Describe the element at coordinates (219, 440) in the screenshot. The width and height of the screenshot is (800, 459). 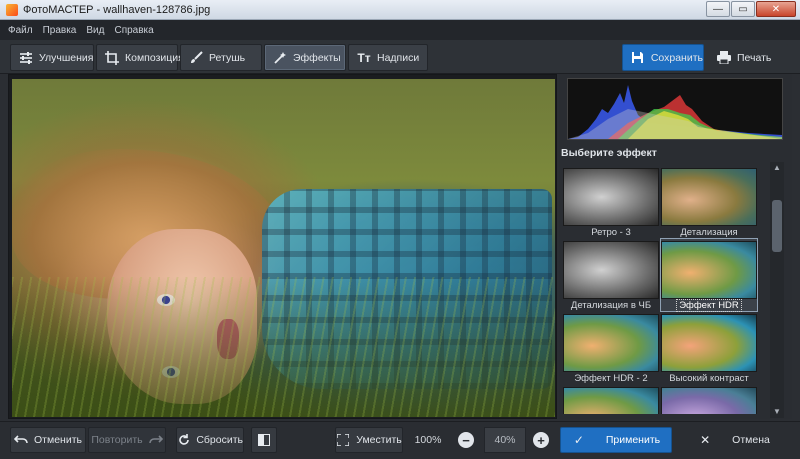
I see `reset-label: Сбросить` at that location.